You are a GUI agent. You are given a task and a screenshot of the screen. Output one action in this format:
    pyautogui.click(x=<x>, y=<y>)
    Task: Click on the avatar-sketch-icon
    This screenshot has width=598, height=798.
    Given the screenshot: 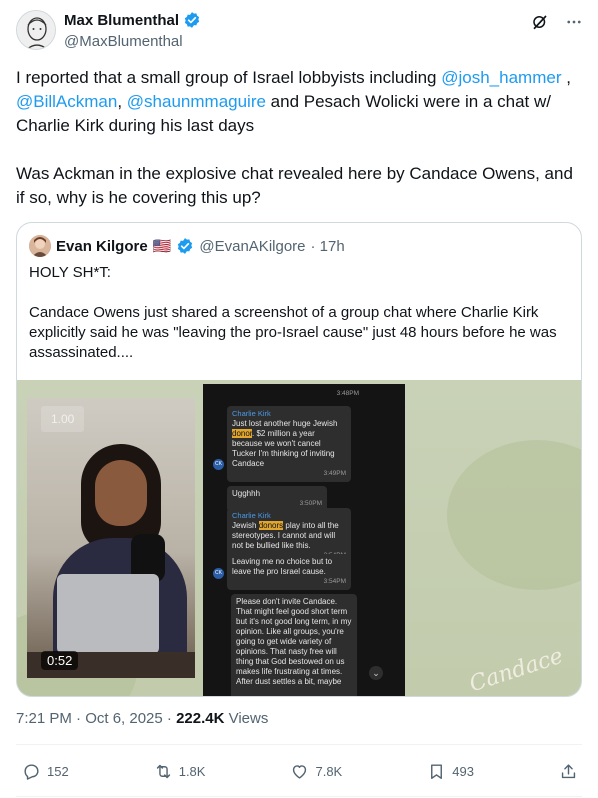 What is the action you would take?
    pyautogui.click(x=36, y=30)
    